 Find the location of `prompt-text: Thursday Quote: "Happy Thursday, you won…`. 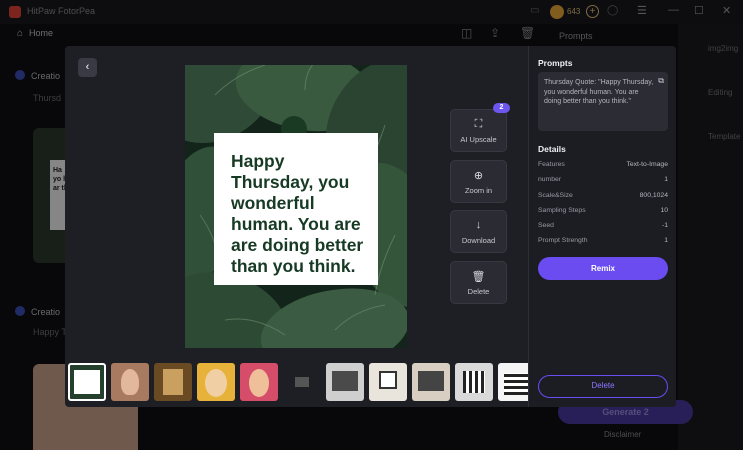

prompt-text: Thursday Quote: "Happy Thursday, you won… is located at coordinates (599, 92).